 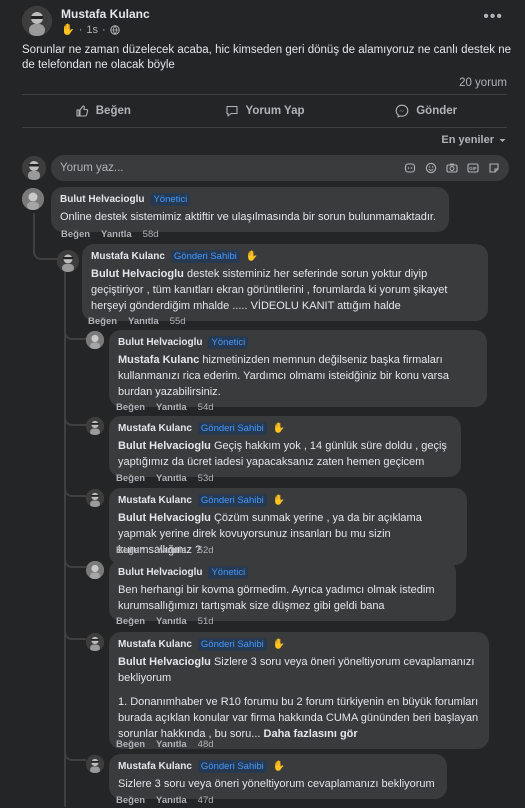 I want to click on comment-actions: Beğen Yanıtla 51d, so click(x=165, y=621).